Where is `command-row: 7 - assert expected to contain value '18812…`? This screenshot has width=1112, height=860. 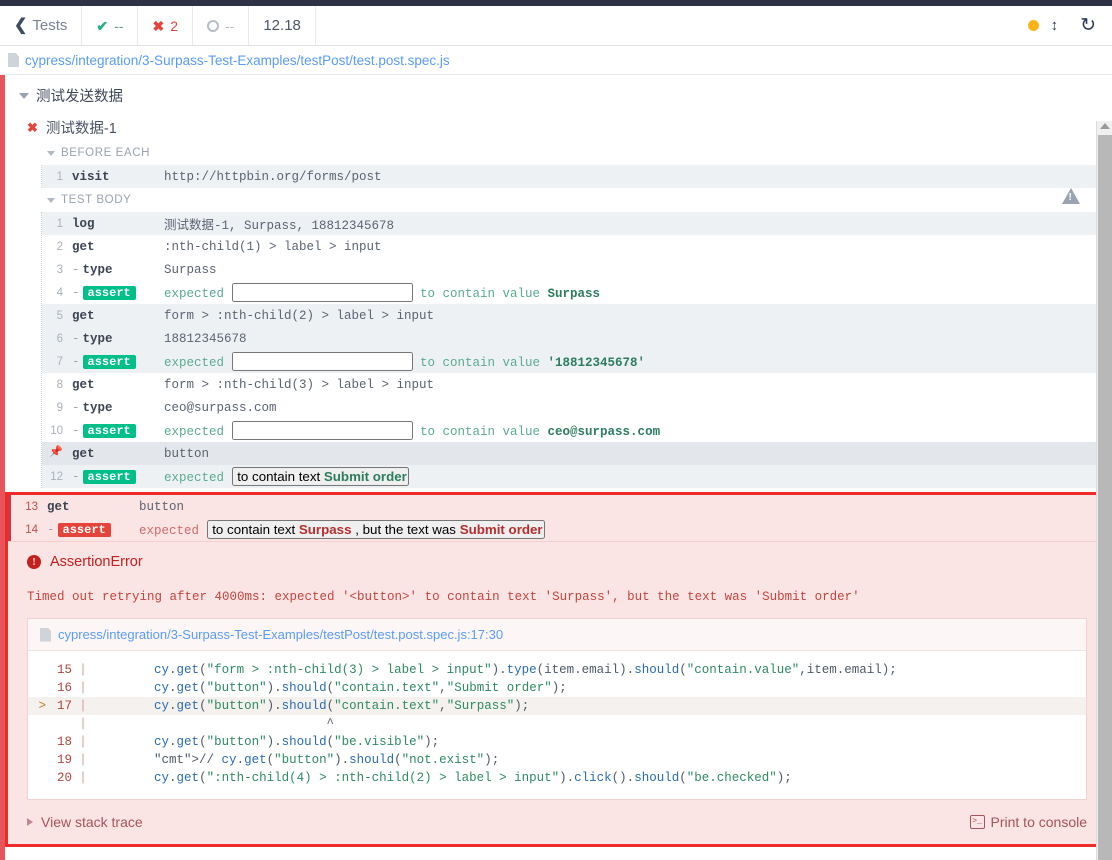 command-row: 7 - assert expected to contain value '18812… is located at coordinates (577, 361).